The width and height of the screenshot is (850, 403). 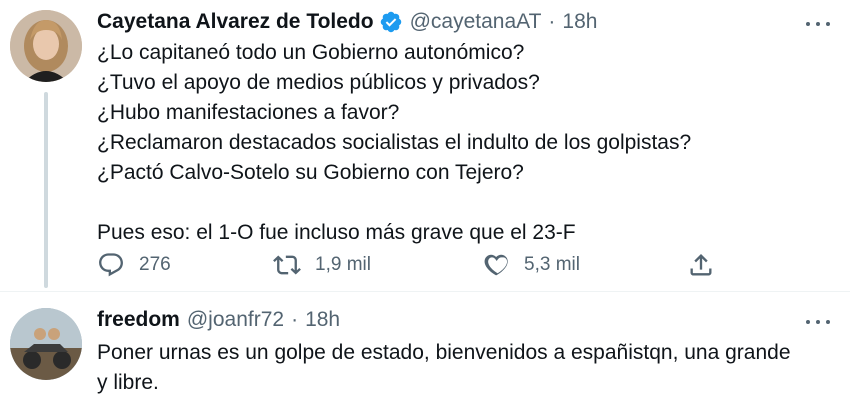 I want to click on reply-icon, so click(x=111, y=265).